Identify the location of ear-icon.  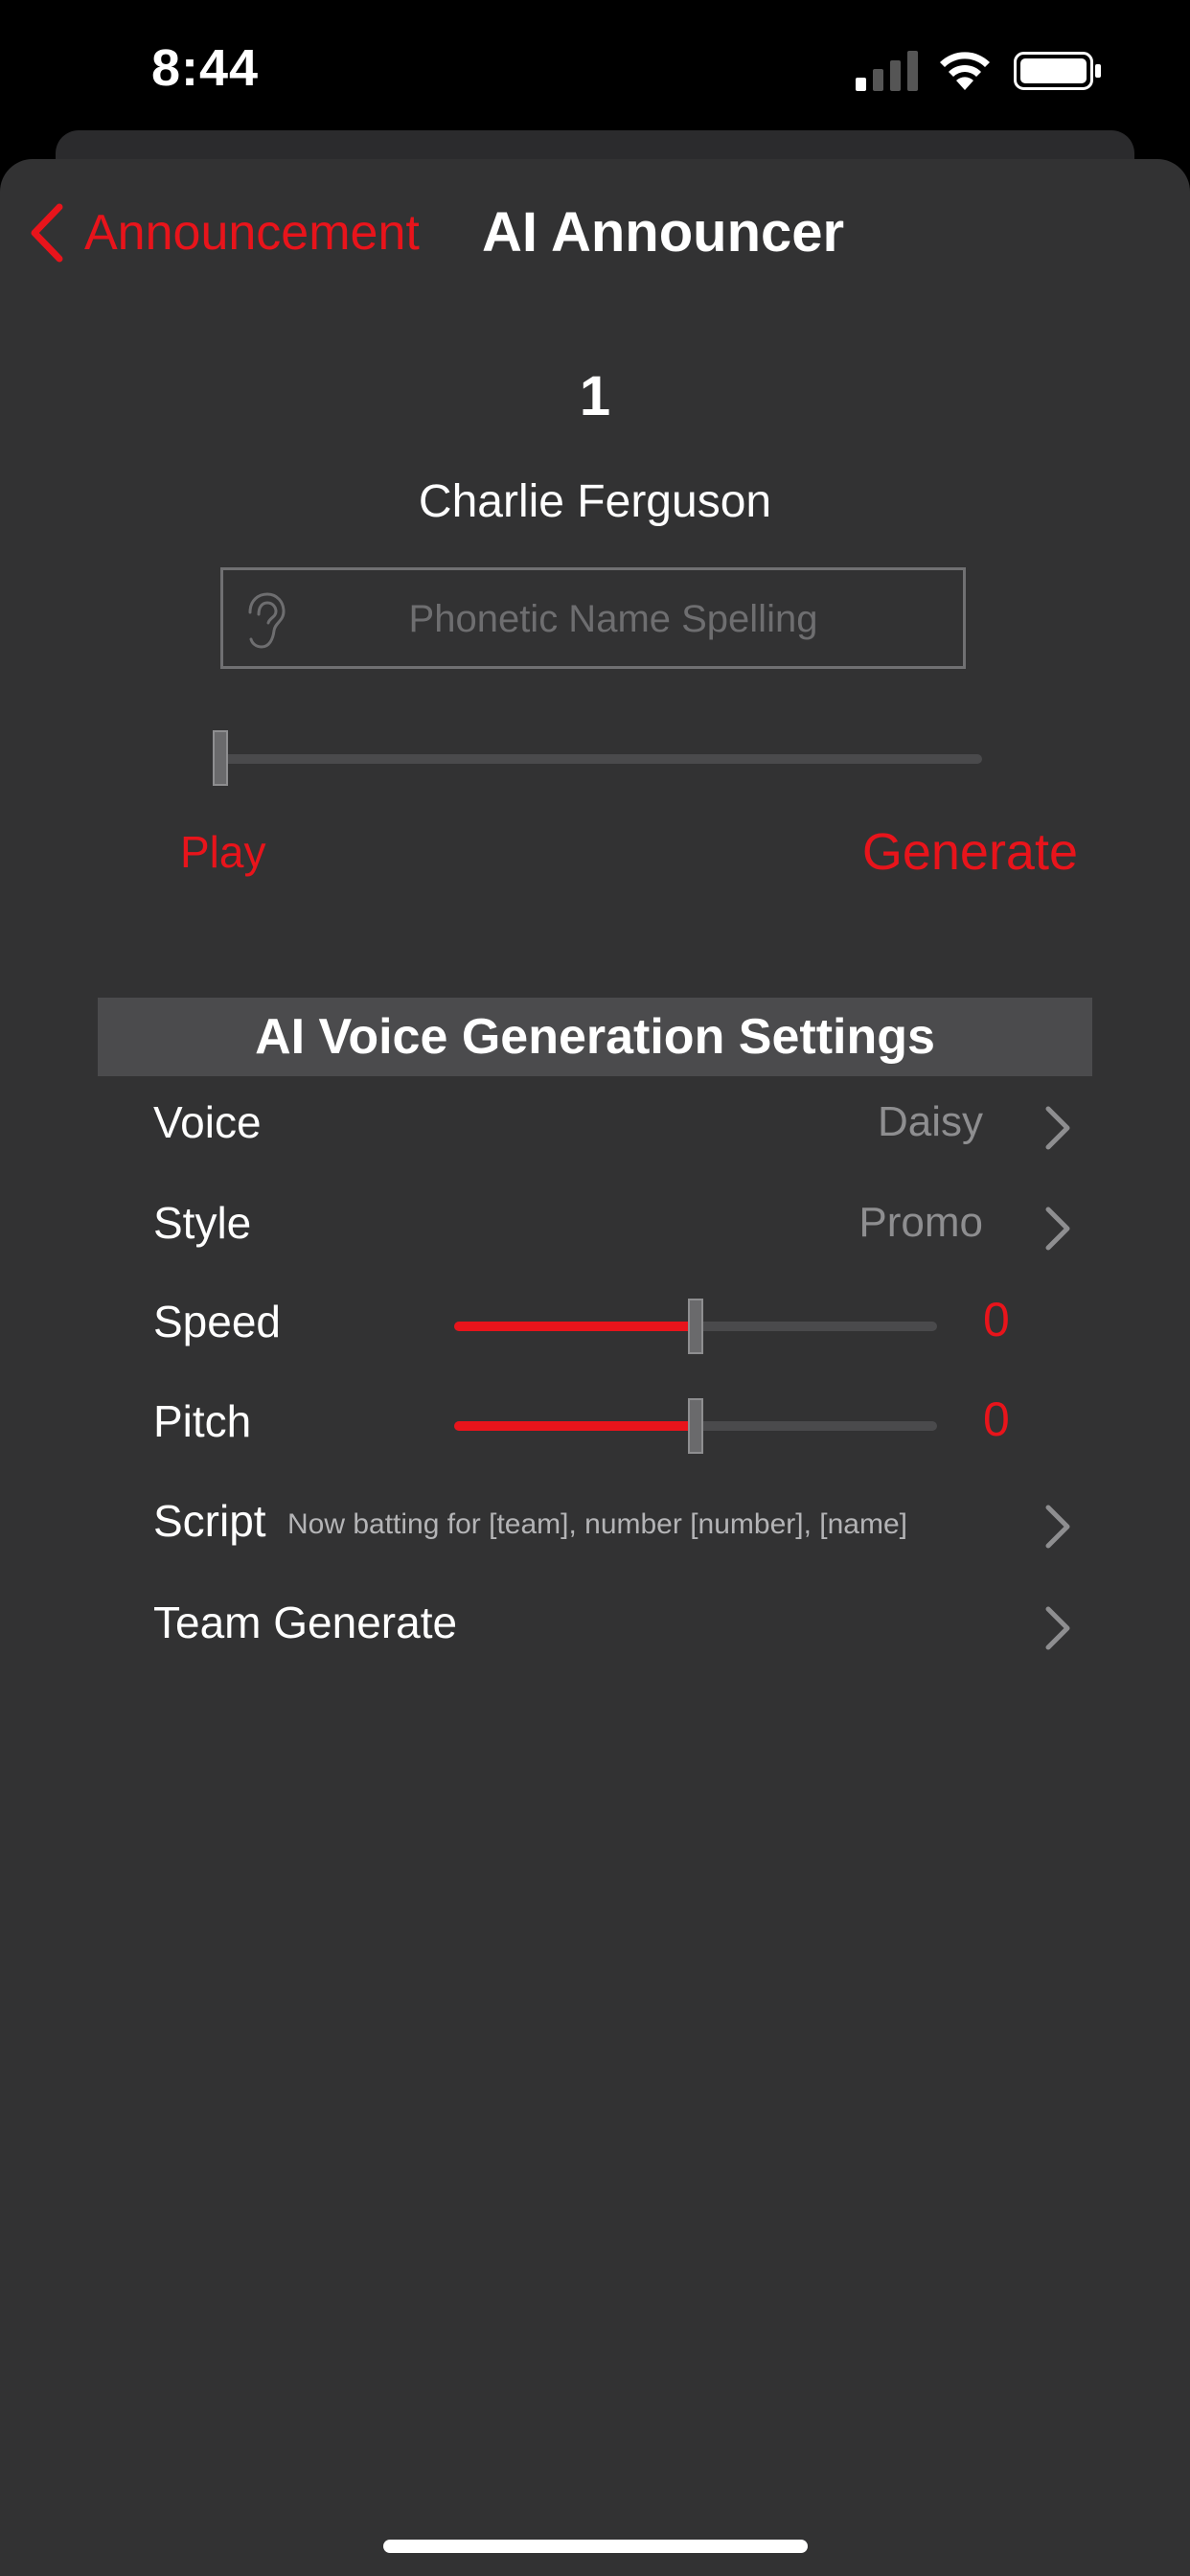
(267, 620).